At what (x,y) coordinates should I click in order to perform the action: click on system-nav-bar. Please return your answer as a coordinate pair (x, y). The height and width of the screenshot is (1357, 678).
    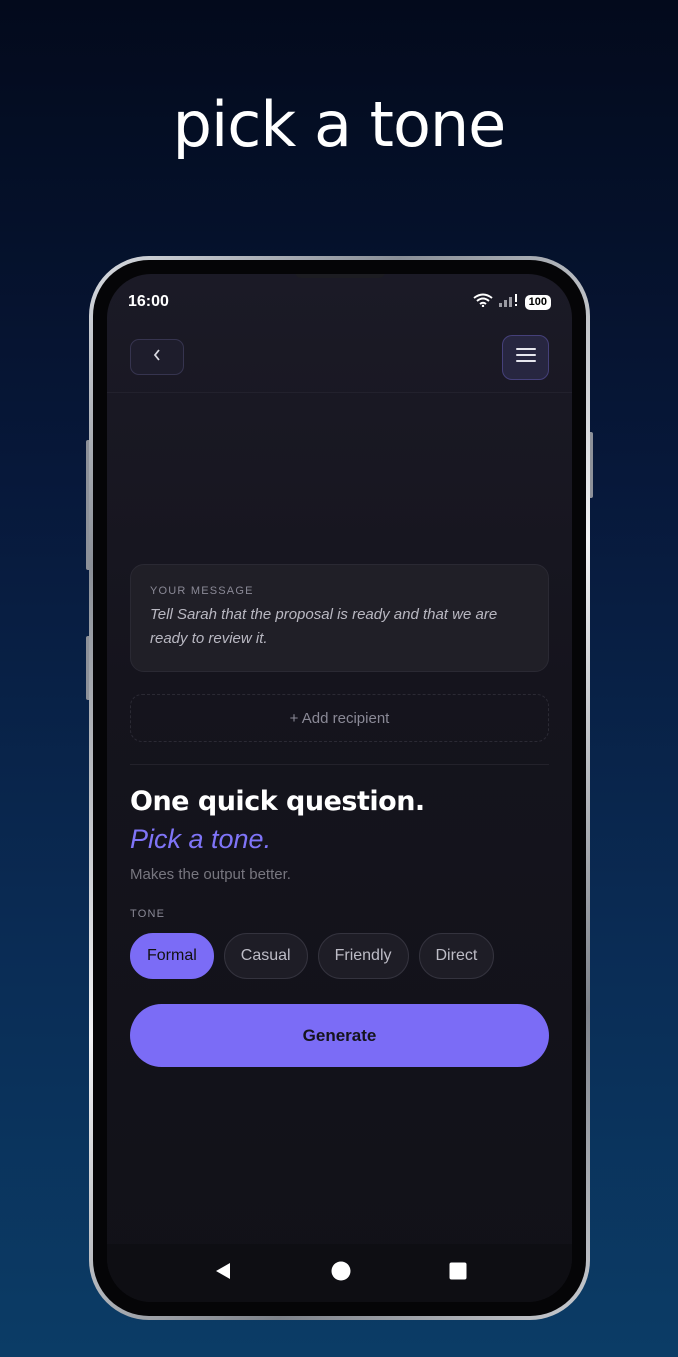
    Looking at the image, I should click on (339, 1273).